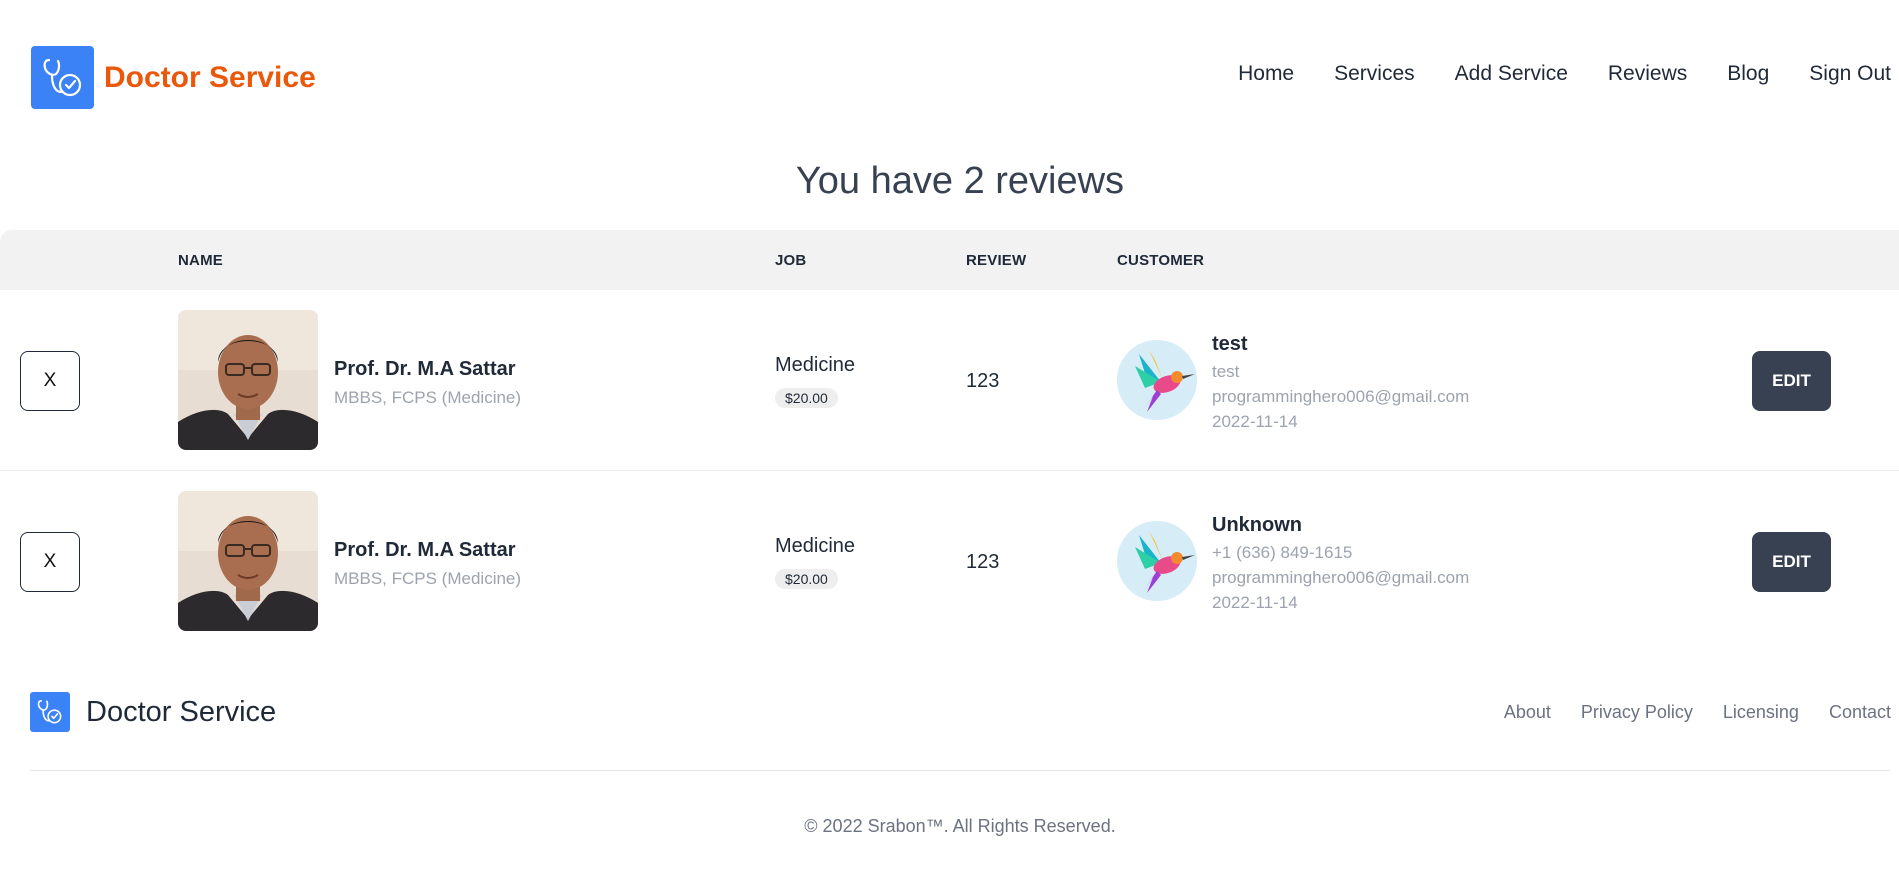  I want to click on brand: Doctor Service, so click(173, 77).